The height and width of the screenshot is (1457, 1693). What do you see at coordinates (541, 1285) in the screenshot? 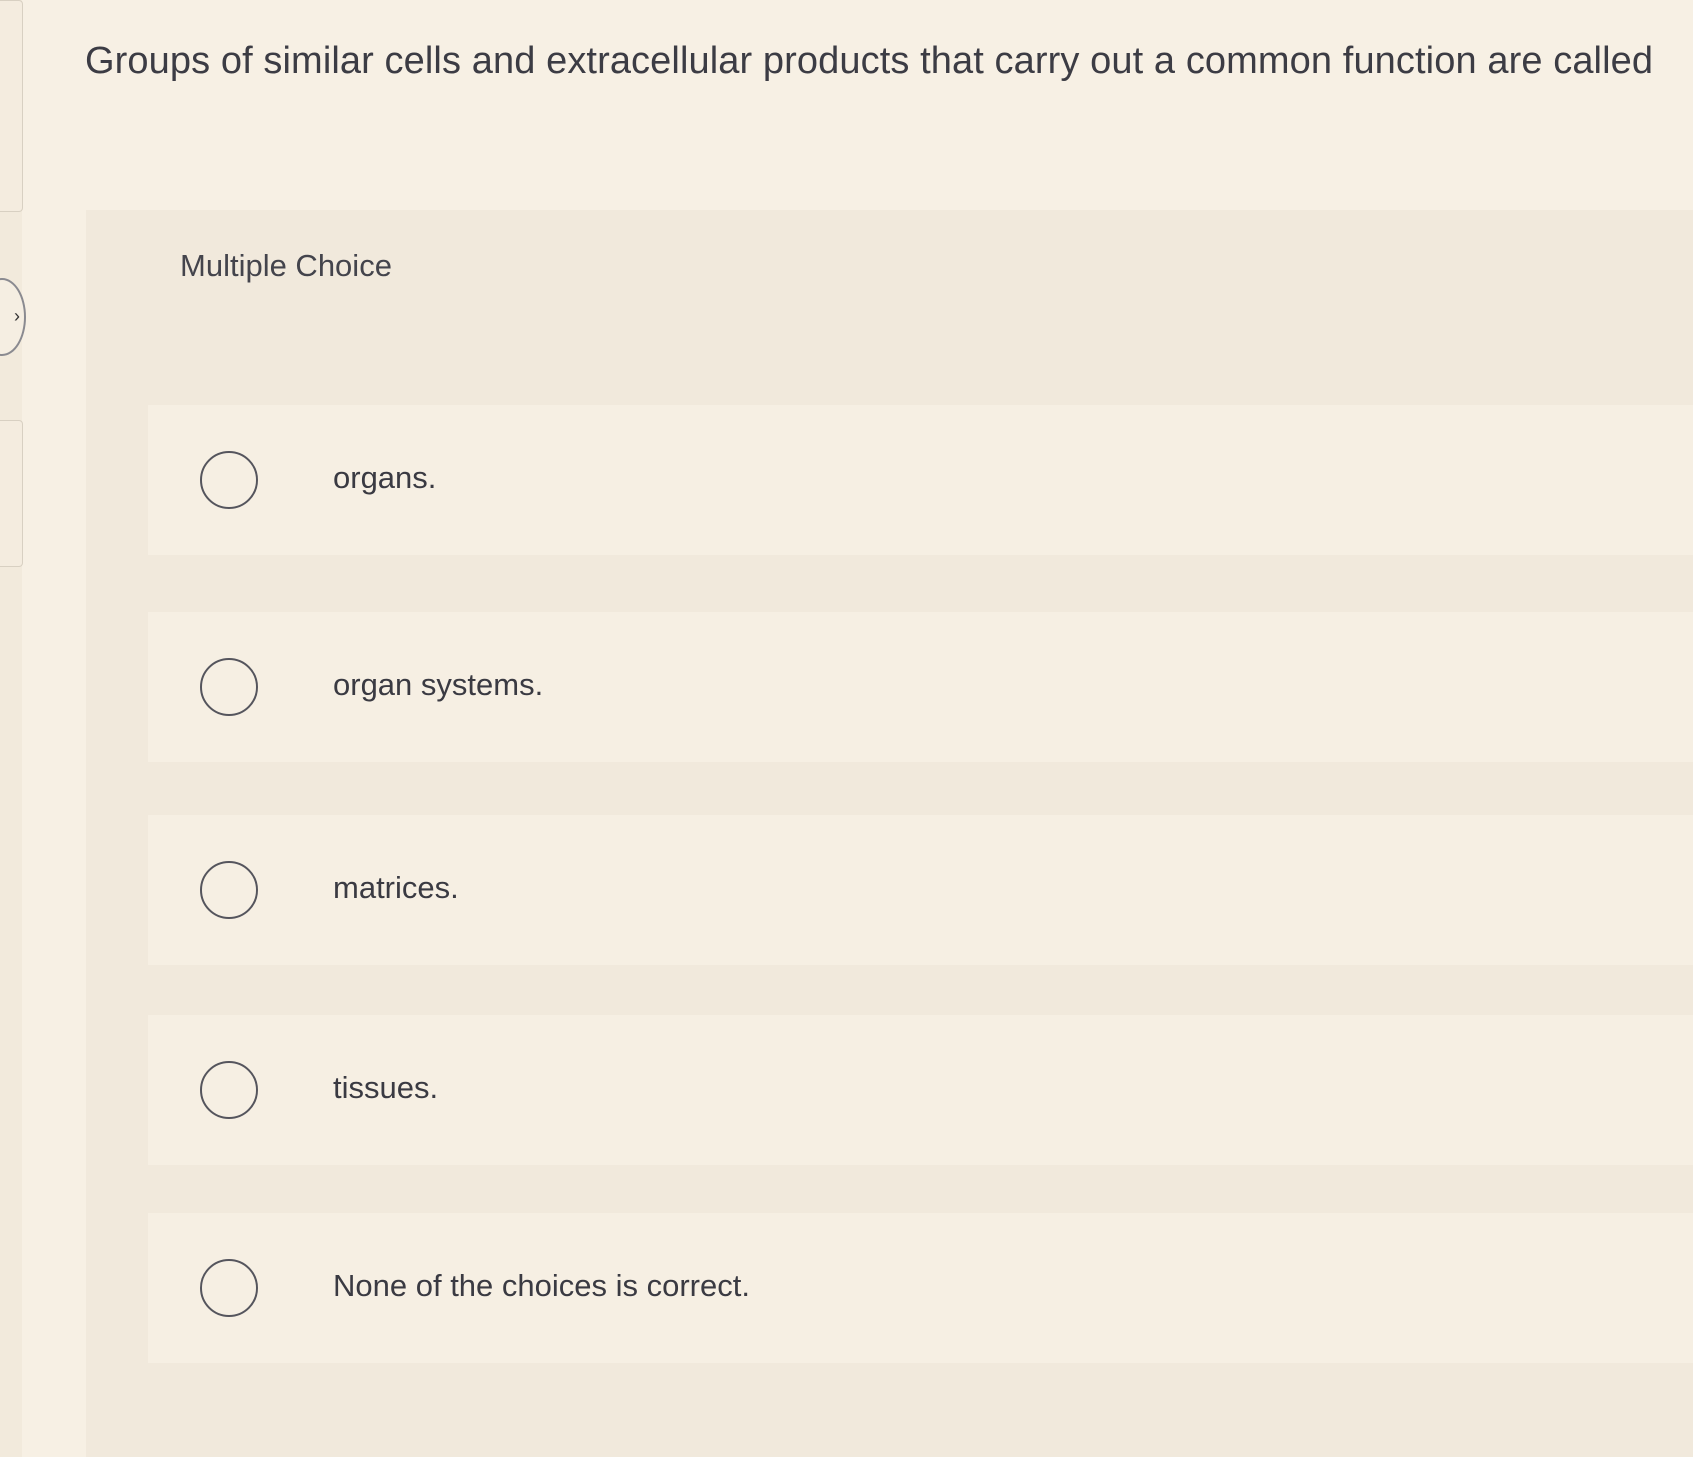
I see `answer-option-label: None of the choices is correct.` at bounding box center [541, 1285].